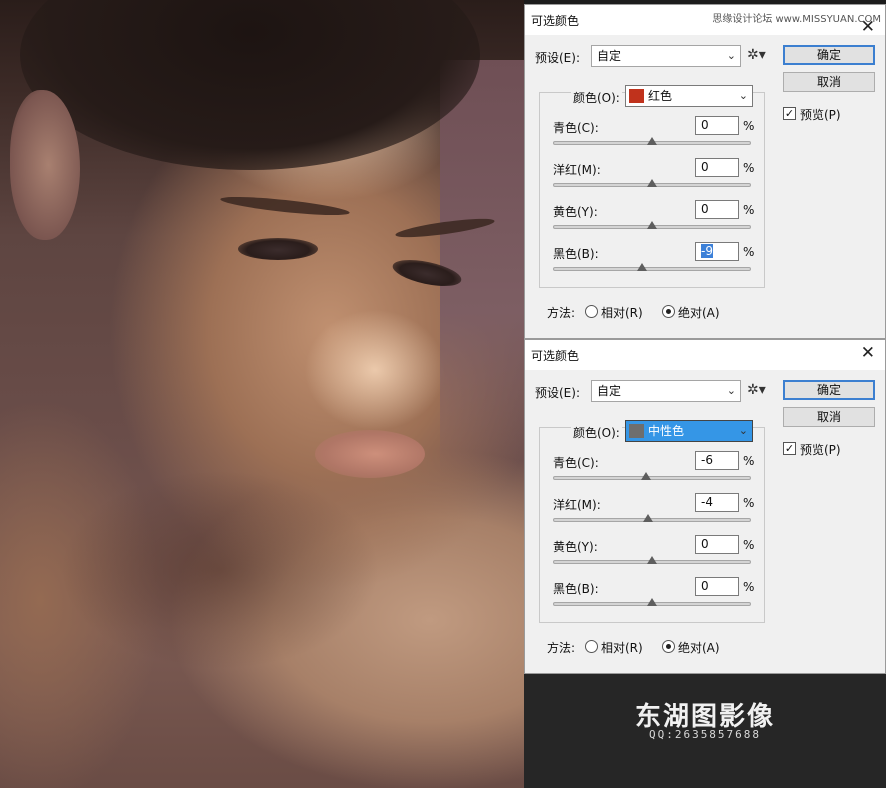  I want to click on titlebar: 可选颜色 思缘设计论坛 www.MISSYUAN.COM ✕, so click(705, 21).